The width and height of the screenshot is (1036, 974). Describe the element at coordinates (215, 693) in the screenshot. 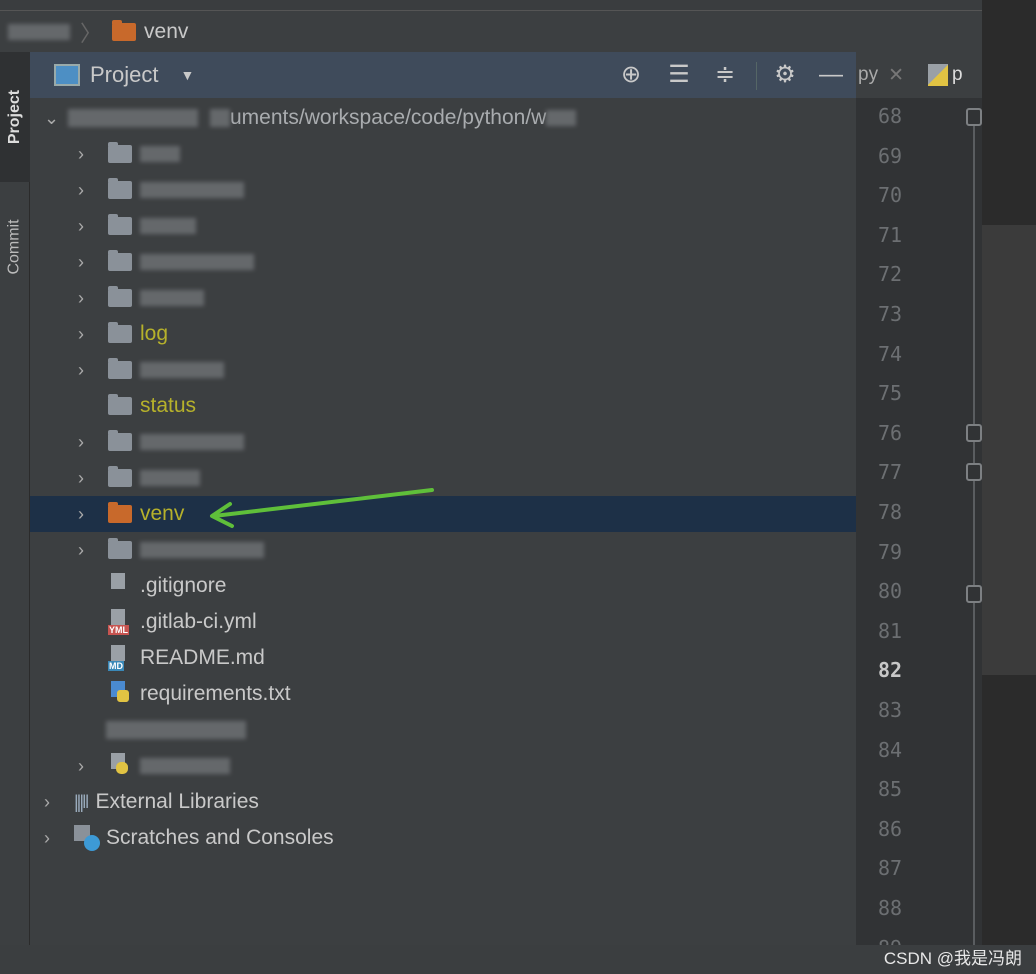

I see `file-label: requirements.txt` at that location.